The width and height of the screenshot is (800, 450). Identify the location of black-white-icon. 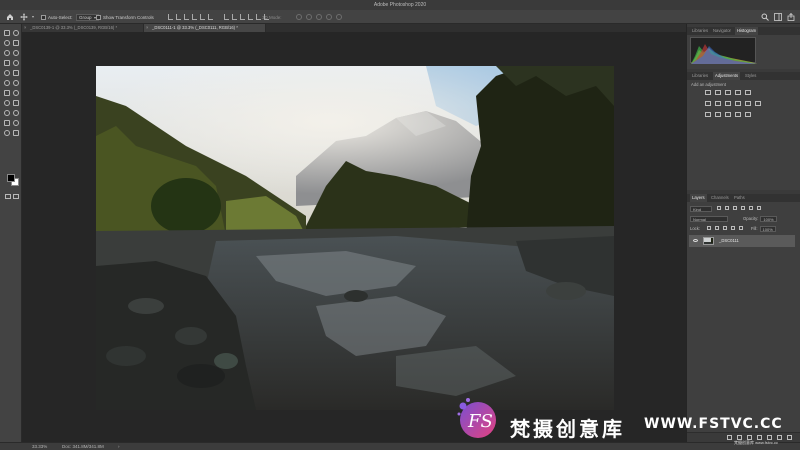
(728, 103).